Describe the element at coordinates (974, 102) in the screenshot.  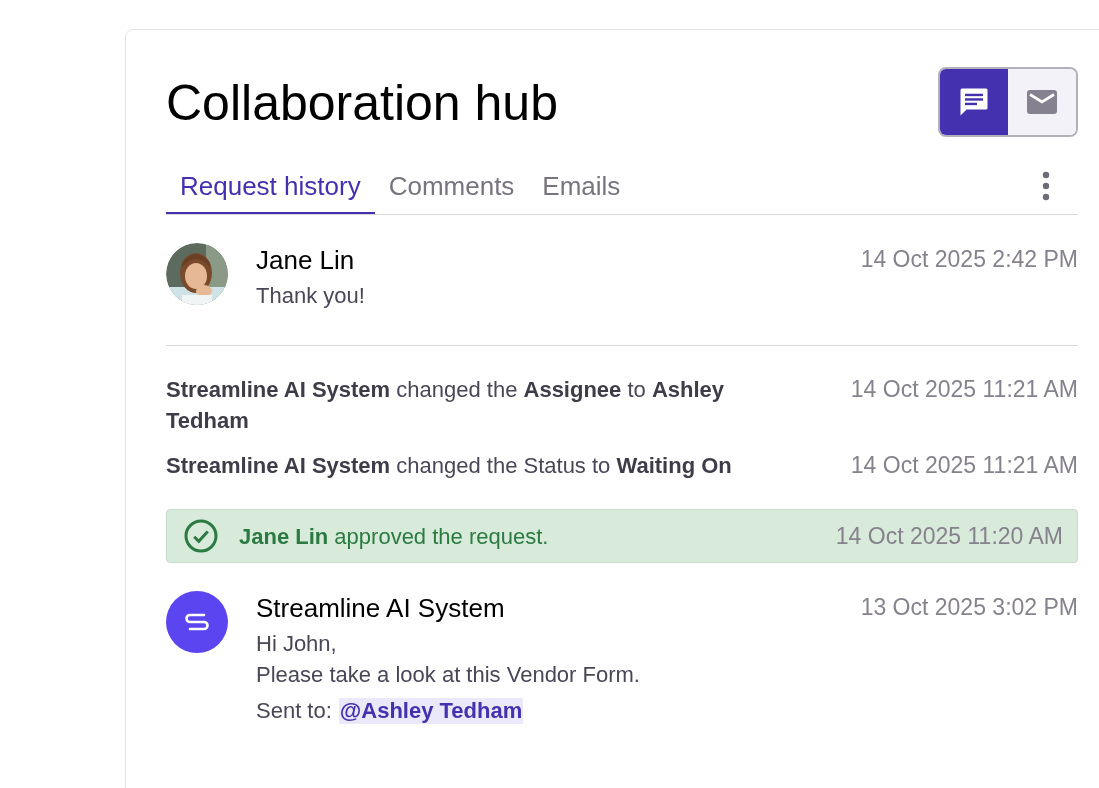
I see `chat-view-button` at that location.